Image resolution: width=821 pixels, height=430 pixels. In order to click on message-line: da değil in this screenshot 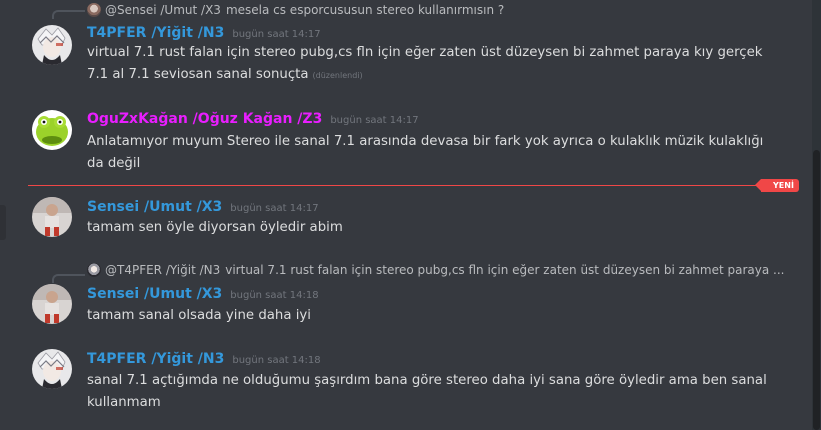, I will do `click(114, 163)`.